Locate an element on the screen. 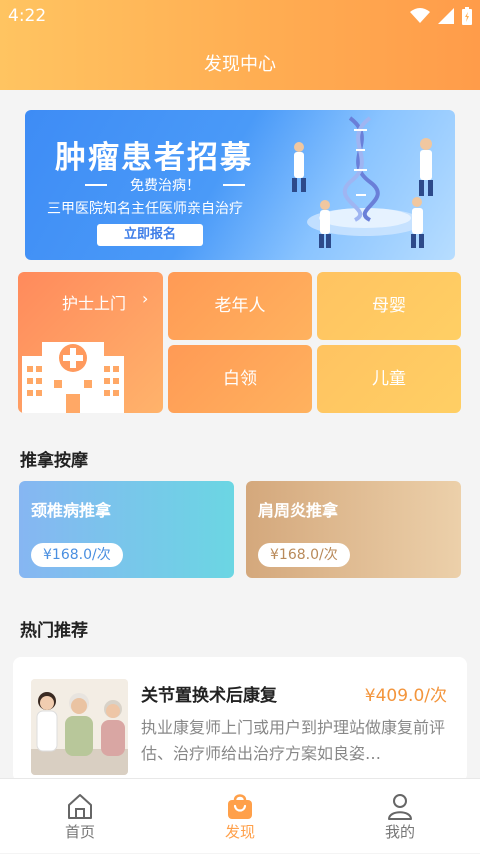 This screenshot has height=854, width=480. category-nurse-visit: 护士上门 › is located at coordinates (90, 342).